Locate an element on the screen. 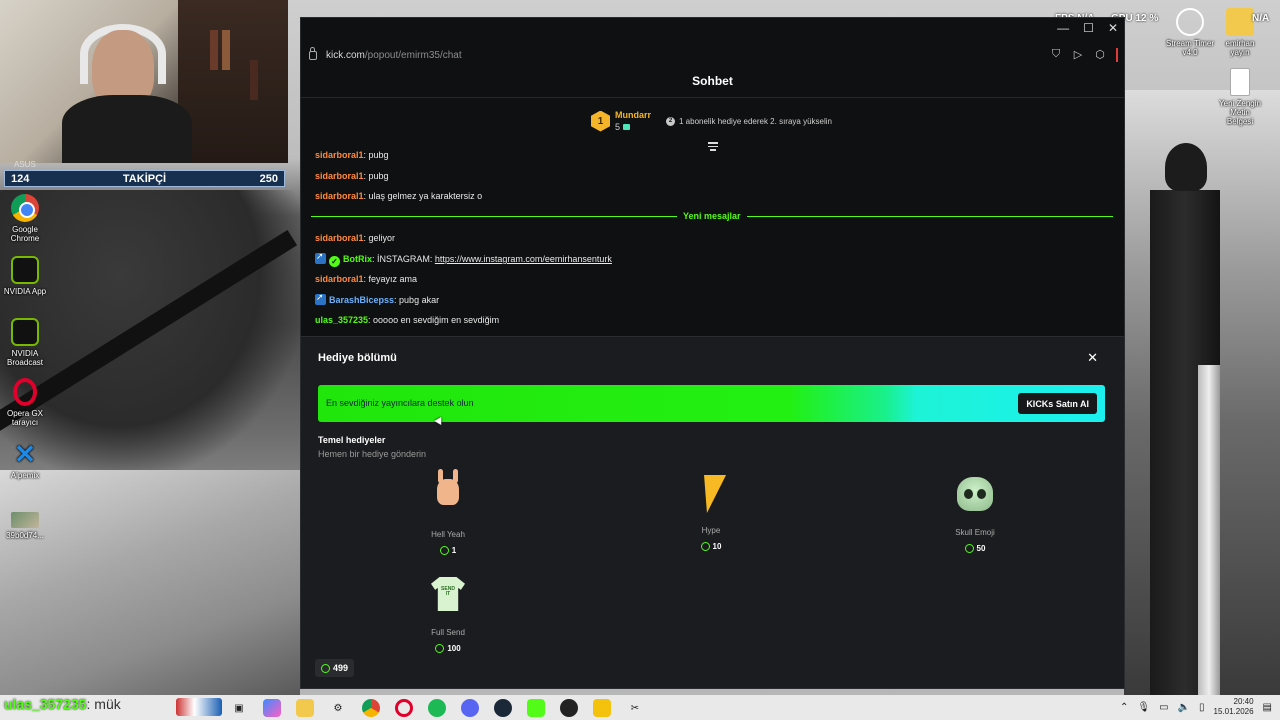  spotify-icon is located at coordinates (437, 708).